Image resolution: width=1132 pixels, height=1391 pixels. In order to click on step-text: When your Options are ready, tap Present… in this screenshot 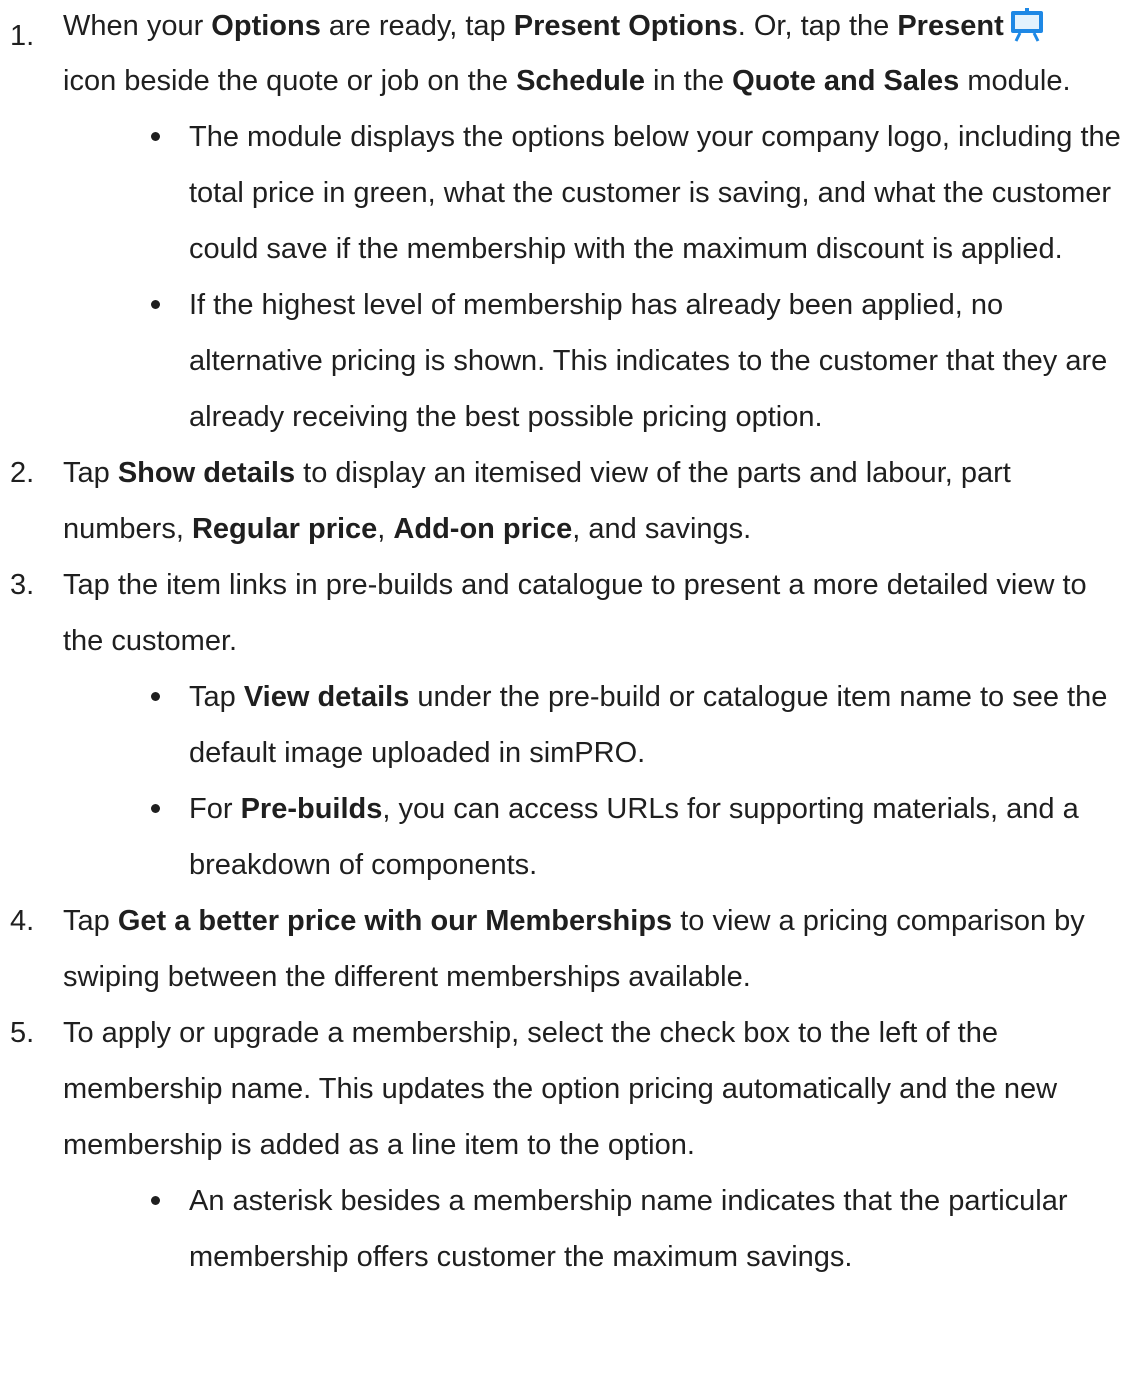, I will do `click(592, 54)`.